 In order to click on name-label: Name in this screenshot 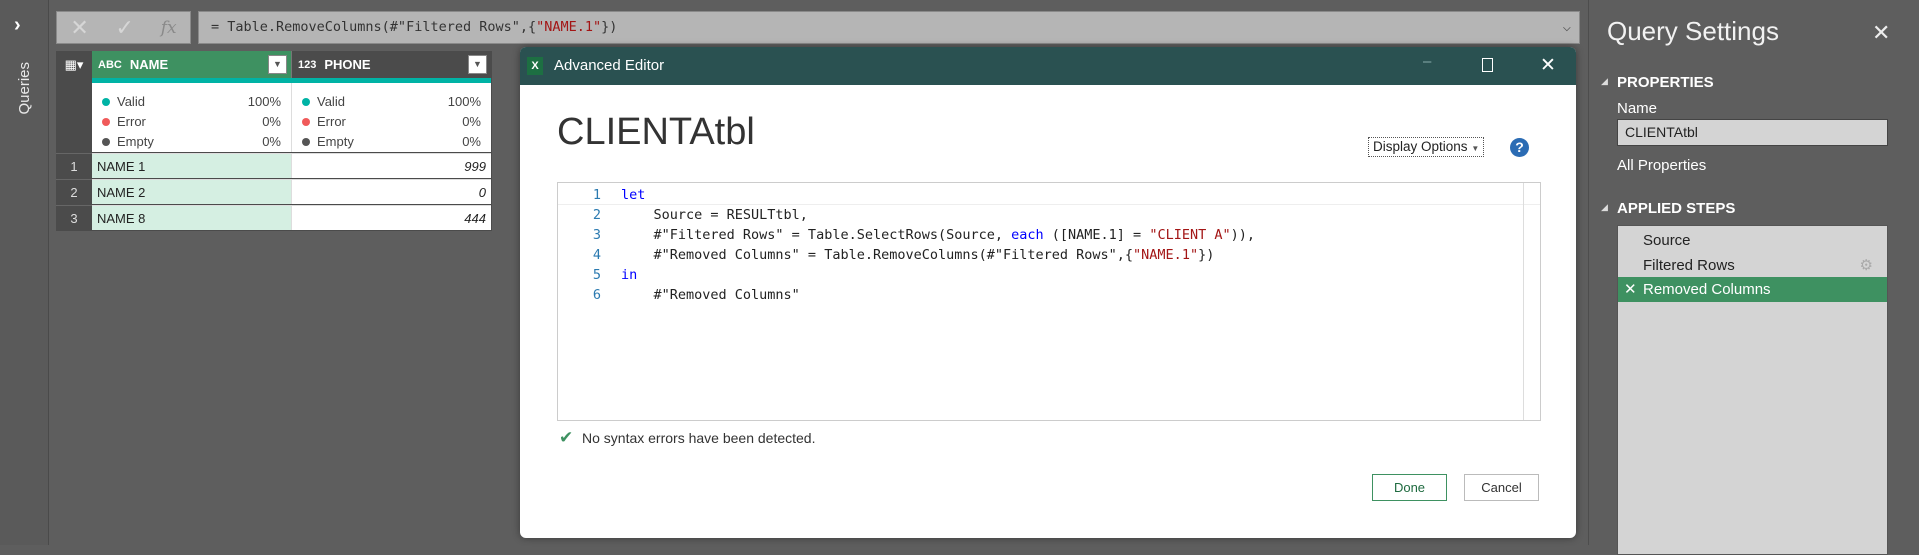, I will do `click(1637, 108)`.